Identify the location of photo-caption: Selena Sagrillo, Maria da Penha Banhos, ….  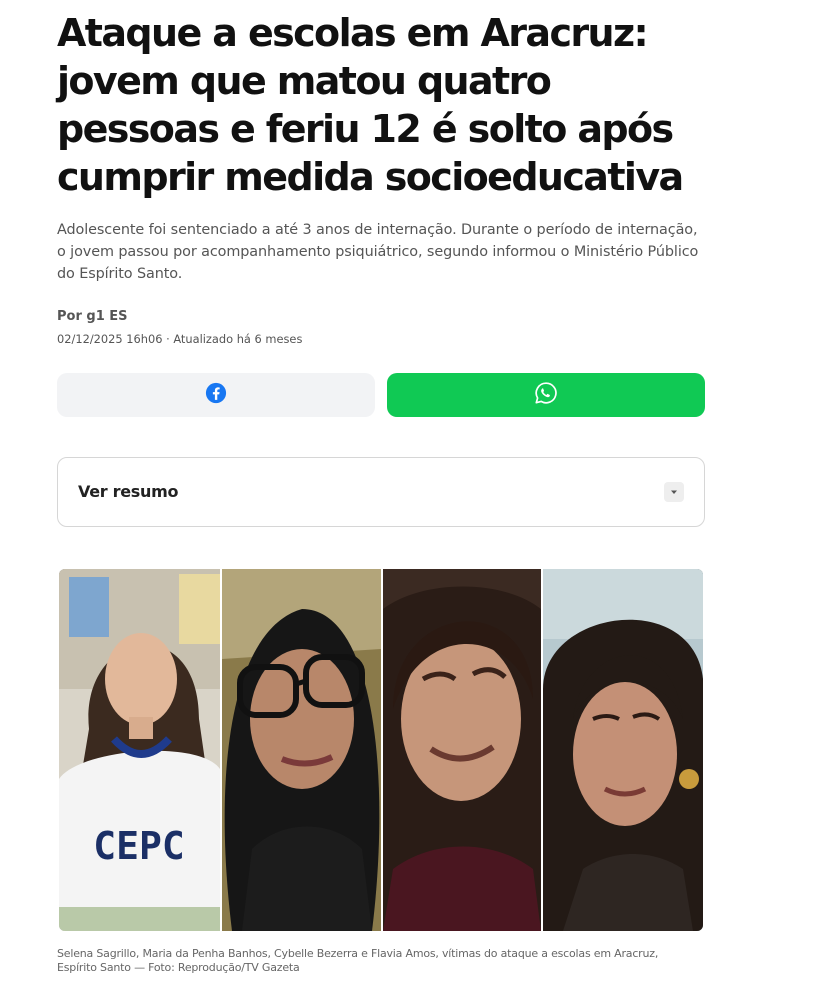
(358, 960).